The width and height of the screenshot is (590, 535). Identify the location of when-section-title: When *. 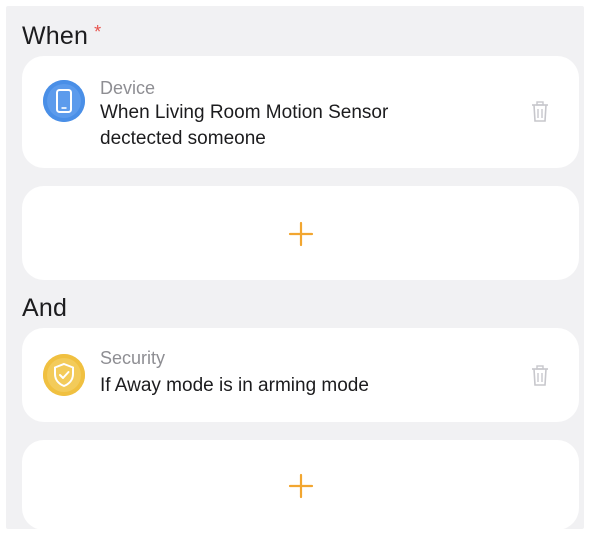
(61, 36).